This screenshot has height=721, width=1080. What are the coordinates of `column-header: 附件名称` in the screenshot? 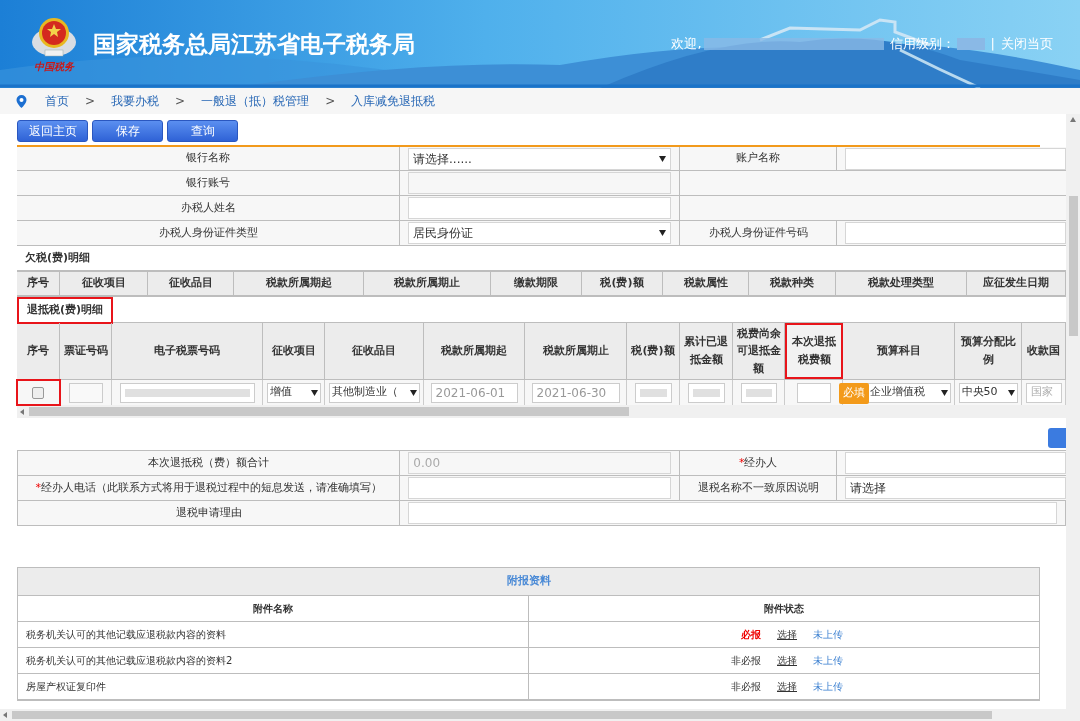 It's located at (273, 608).